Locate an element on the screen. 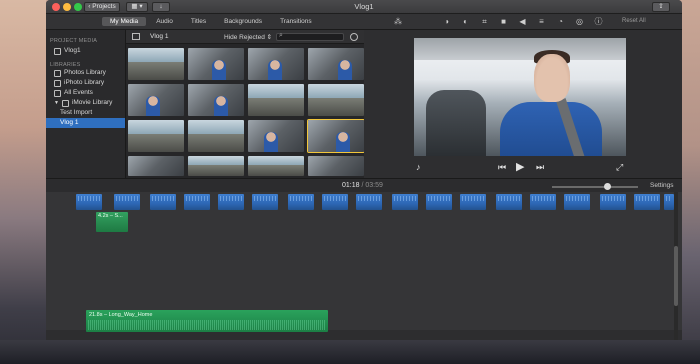  star-icon is located at coordinates (57, 93).